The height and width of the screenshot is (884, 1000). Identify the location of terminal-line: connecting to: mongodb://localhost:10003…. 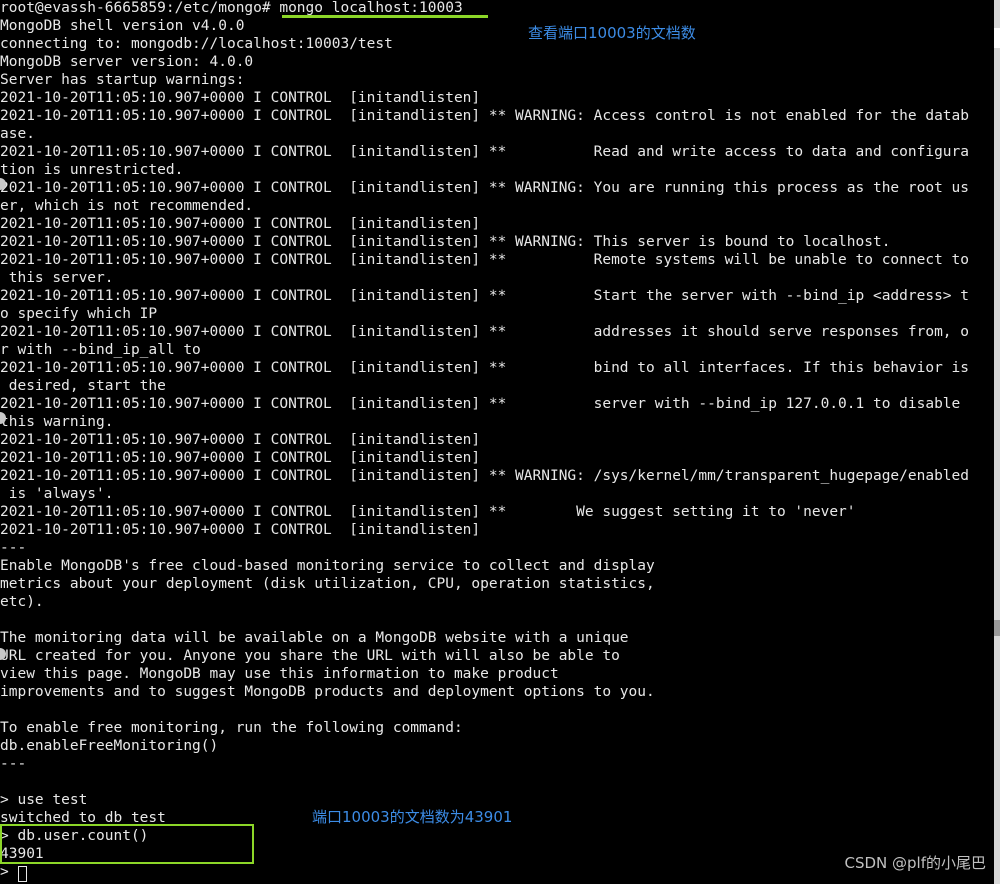
(196, 44).